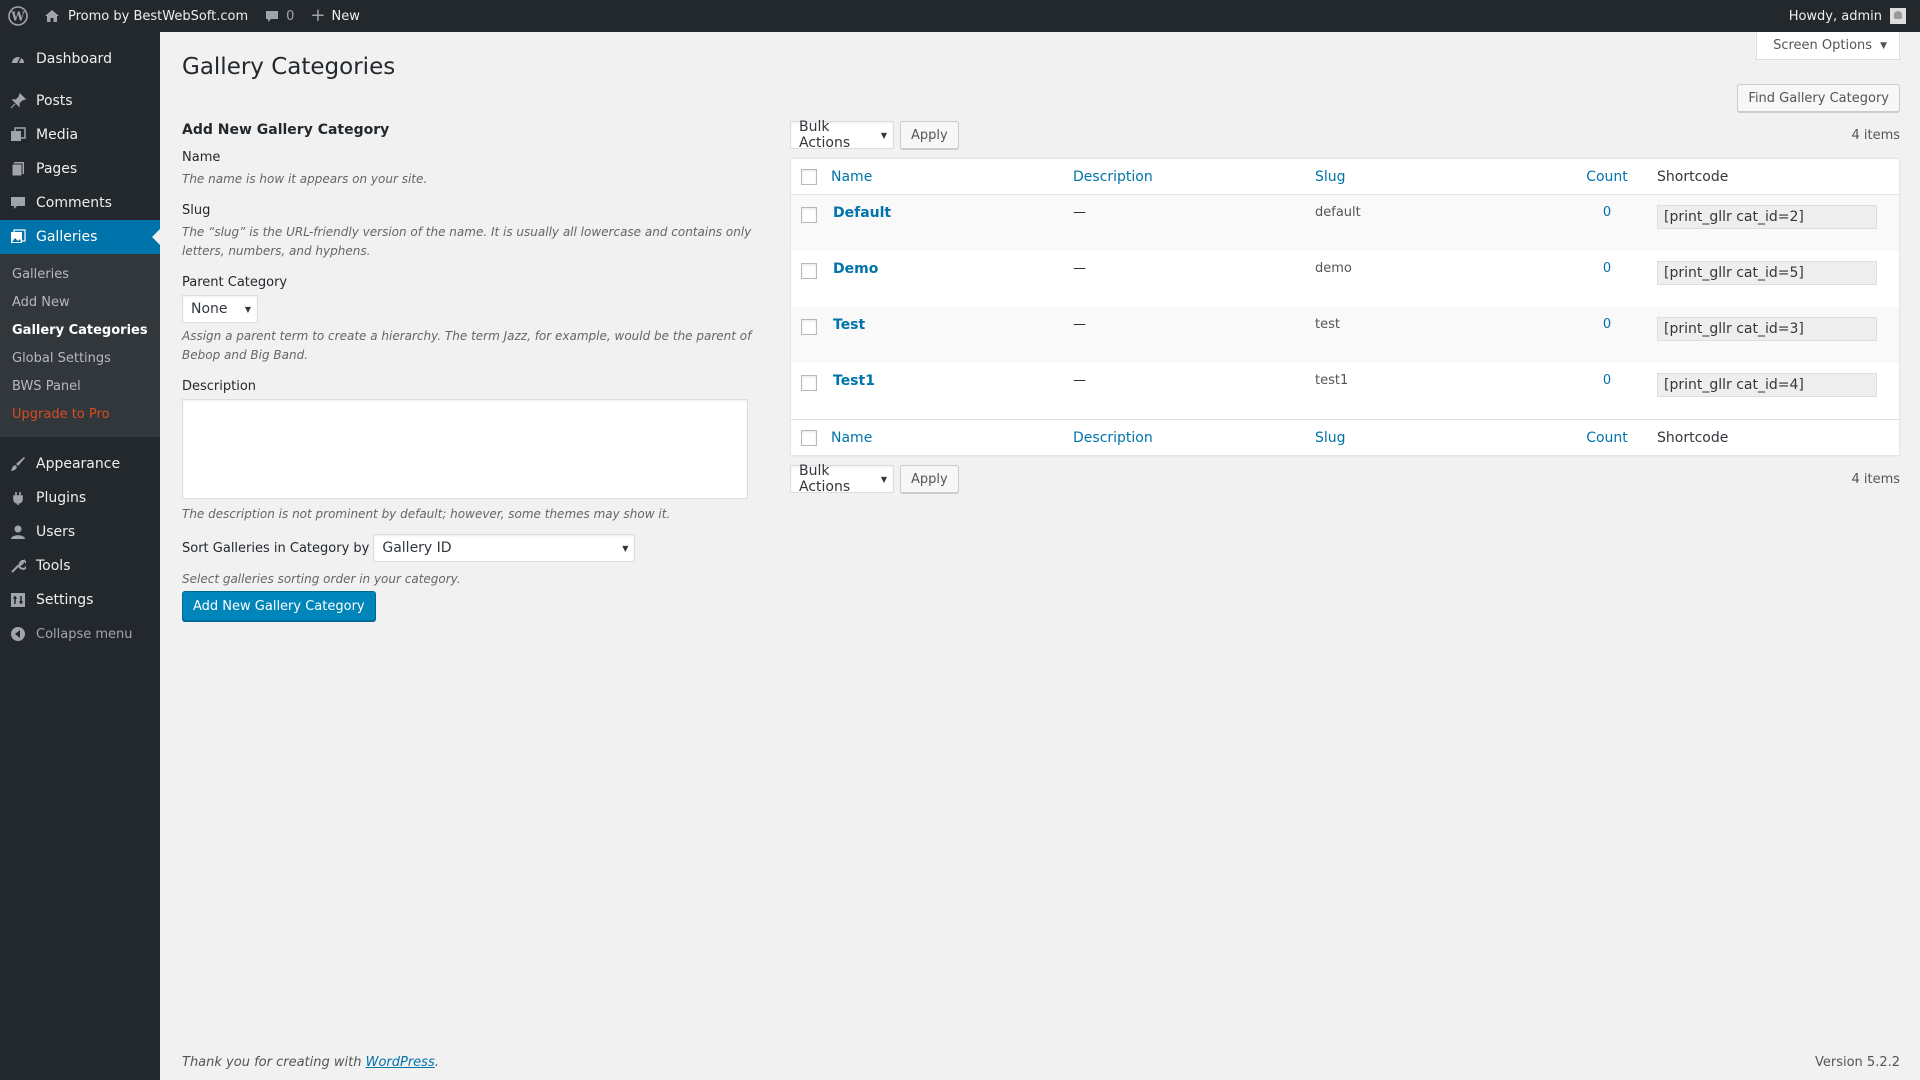 Image resolution: width=1920 pixels, height=1080 pixels. What do you see at coordinates (80, 532) in the screenshot?
I see `menu-item-users: Users` at bounding box center [80, 532].